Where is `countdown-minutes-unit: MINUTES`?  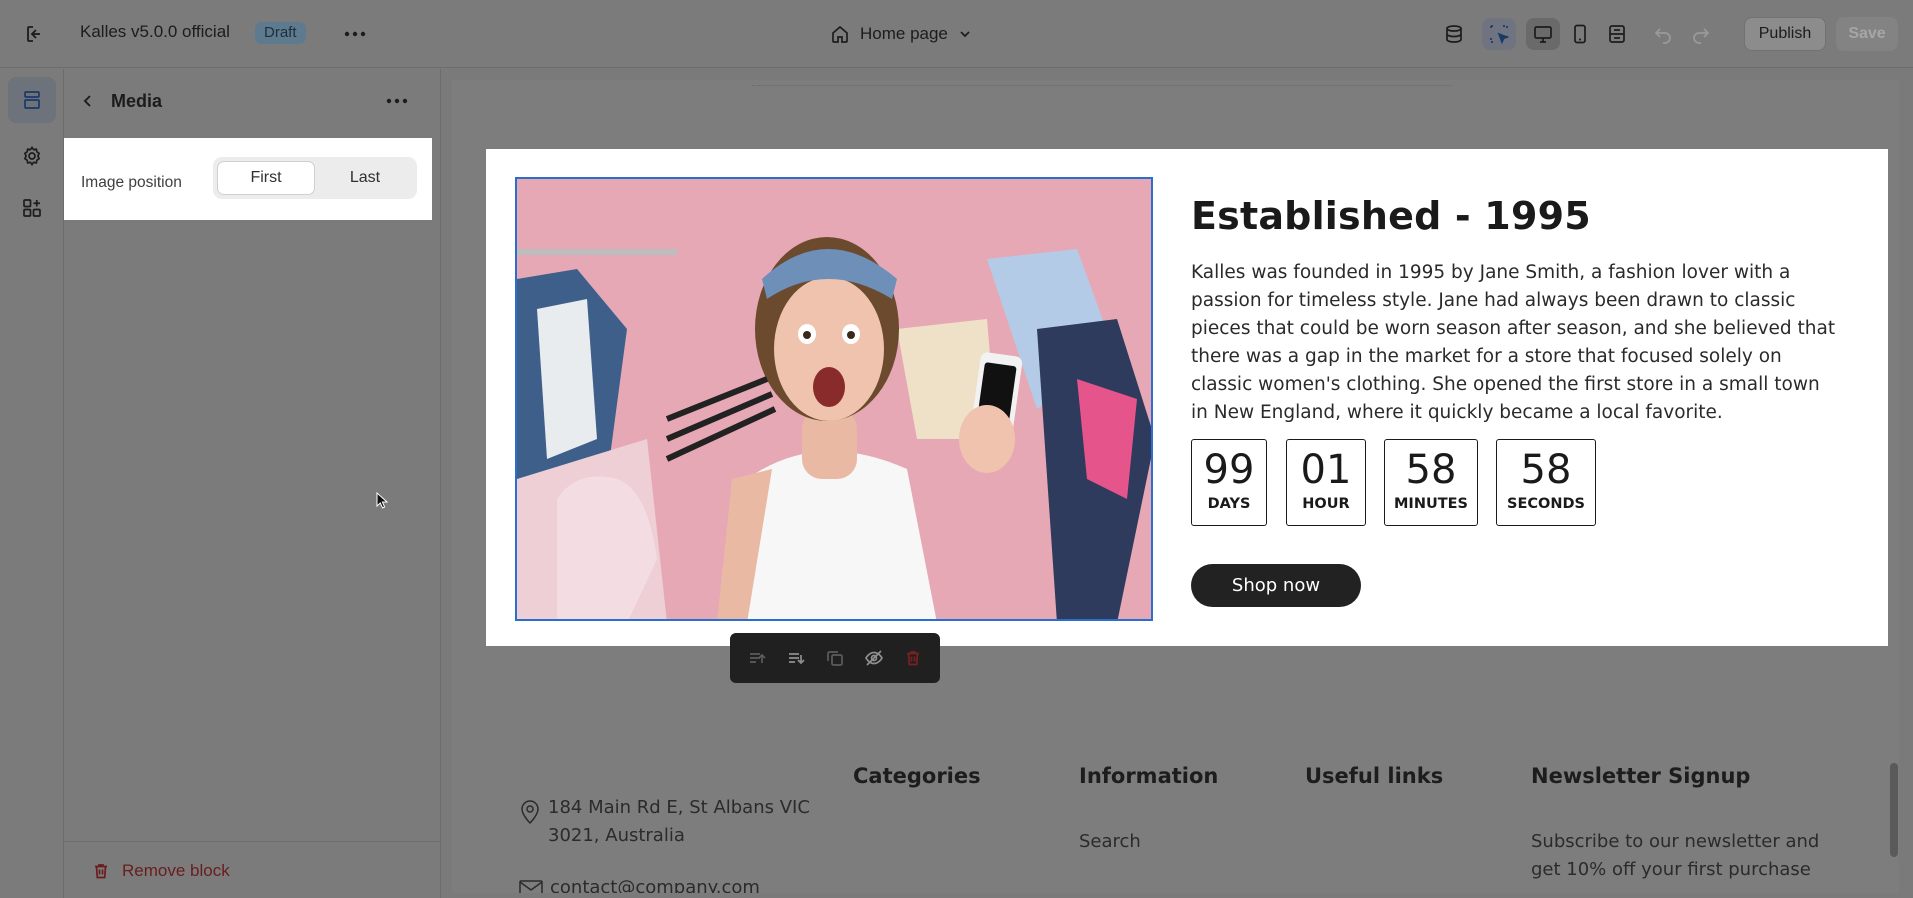
countdown-minutes-unit: MINUTES is located at coordinates (1431, 504).